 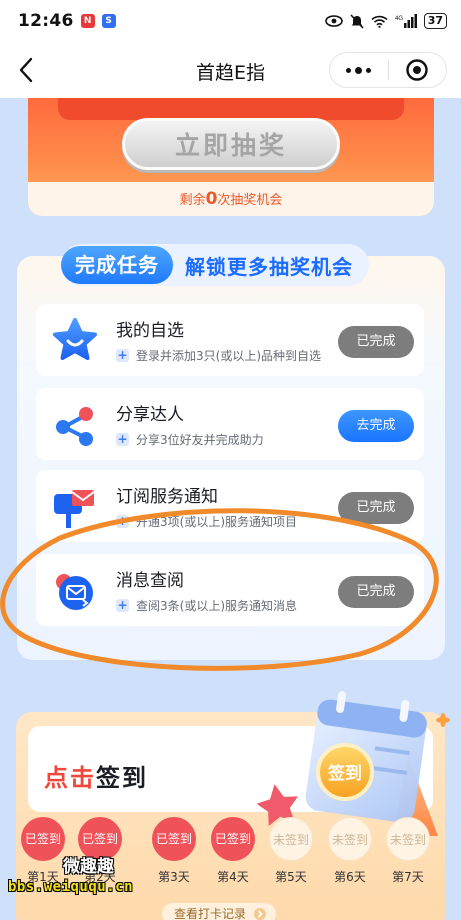 I want to click on task-description: + 分享3位好友并完成助力, so click(x=190, y=439).